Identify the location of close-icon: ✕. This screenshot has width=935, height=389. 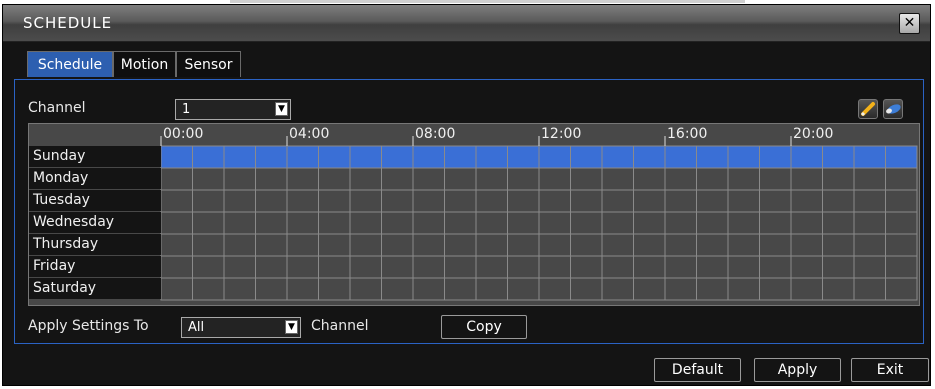
(909, 23).